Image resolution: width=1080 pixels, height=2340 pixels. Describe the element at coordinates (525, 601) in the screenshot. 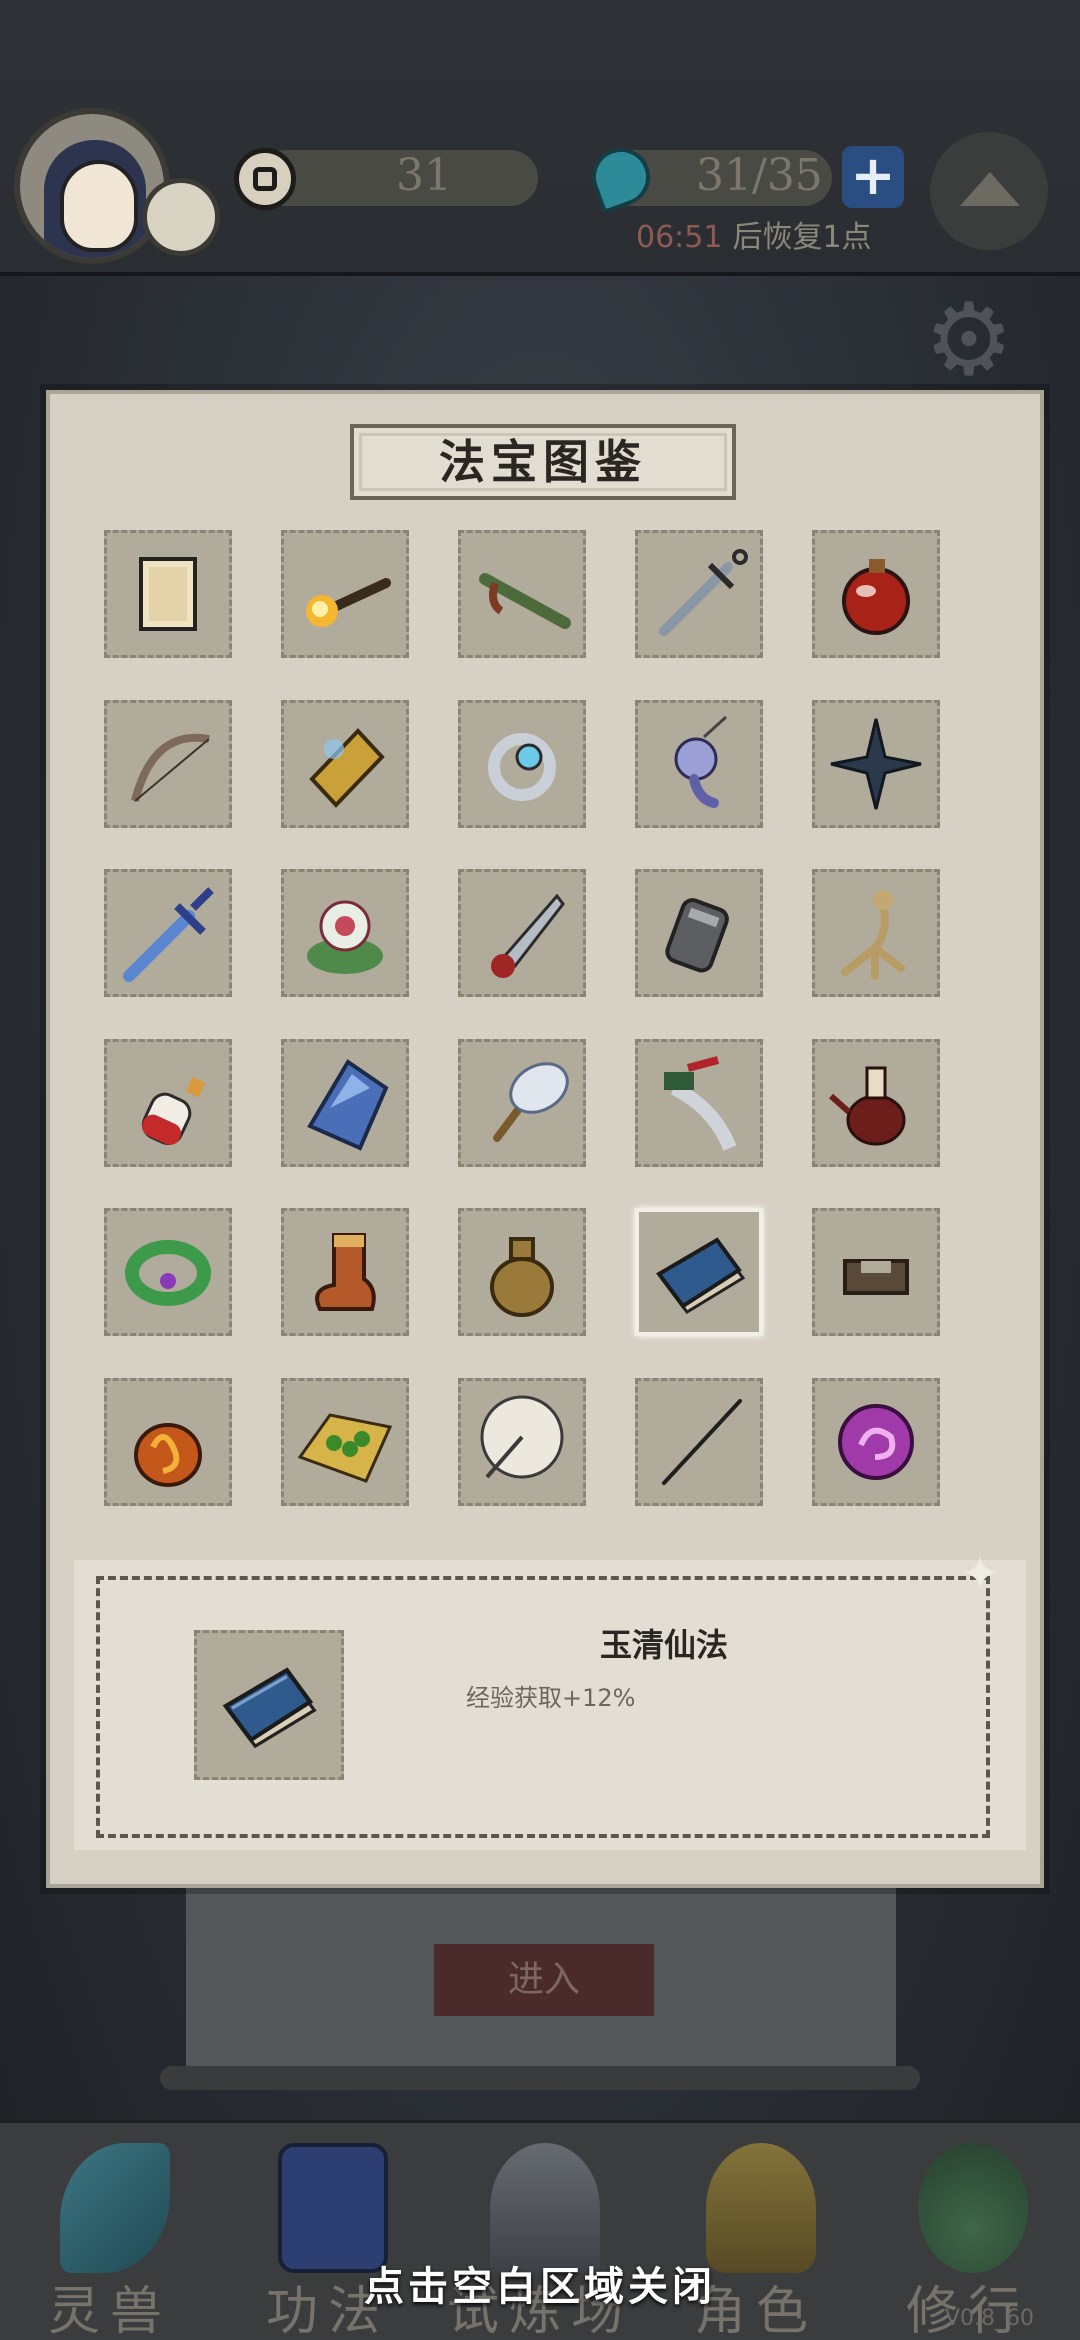

I see `flute-icon` at that location.